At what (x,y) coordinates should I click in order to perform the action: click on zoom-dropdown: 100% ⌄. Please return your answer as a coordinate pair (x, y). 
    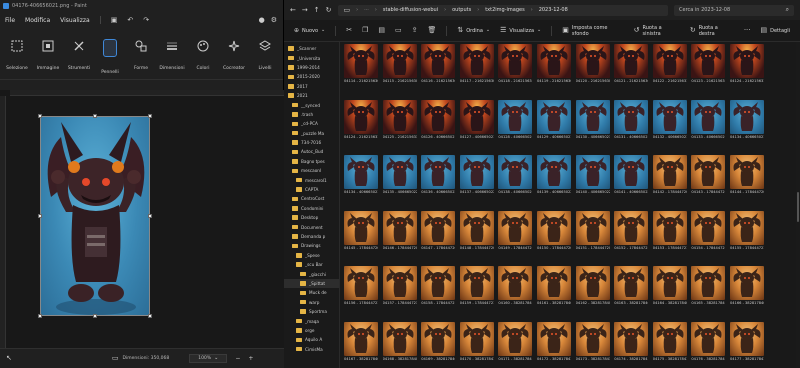
    Looking at the image, I should click on (208, 358).